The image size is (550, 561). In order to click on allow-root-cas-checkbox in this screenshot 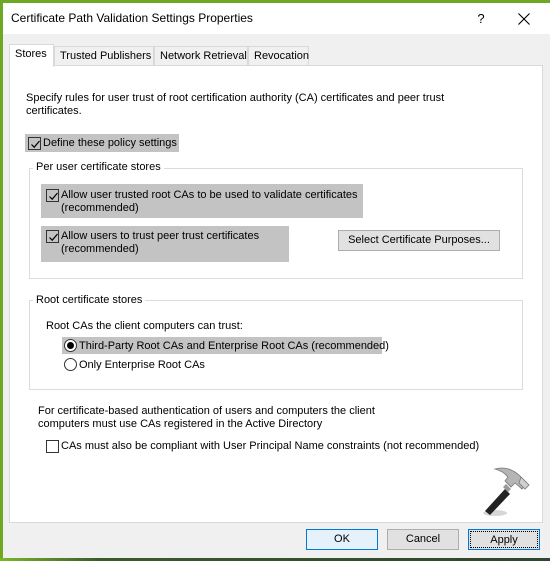, I will do `click(52, 195)`.